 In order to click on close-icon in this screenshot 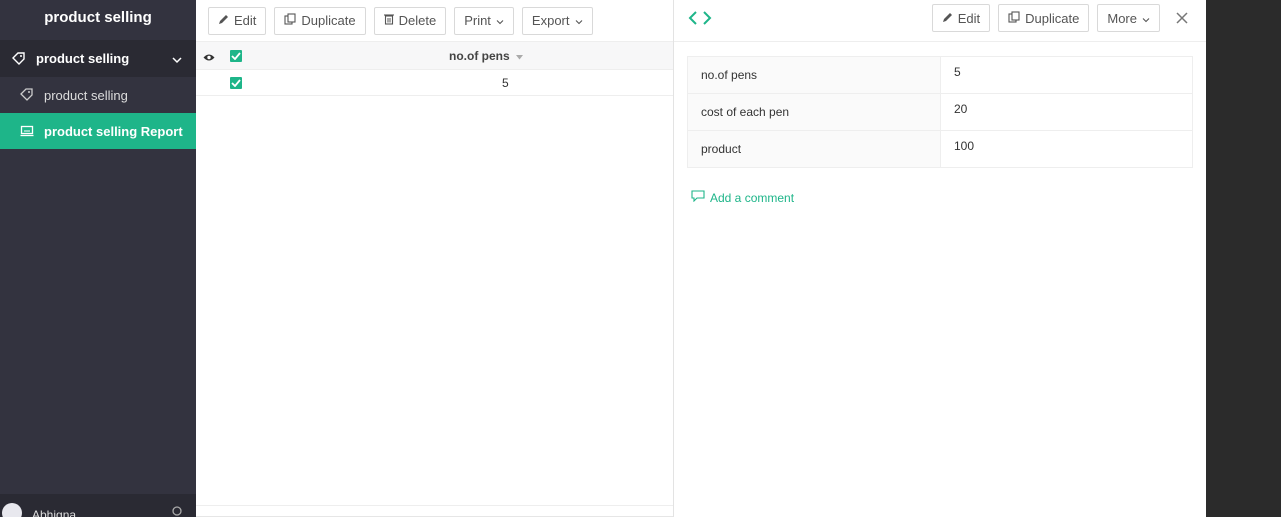, I will do `click(1182, 19)`.